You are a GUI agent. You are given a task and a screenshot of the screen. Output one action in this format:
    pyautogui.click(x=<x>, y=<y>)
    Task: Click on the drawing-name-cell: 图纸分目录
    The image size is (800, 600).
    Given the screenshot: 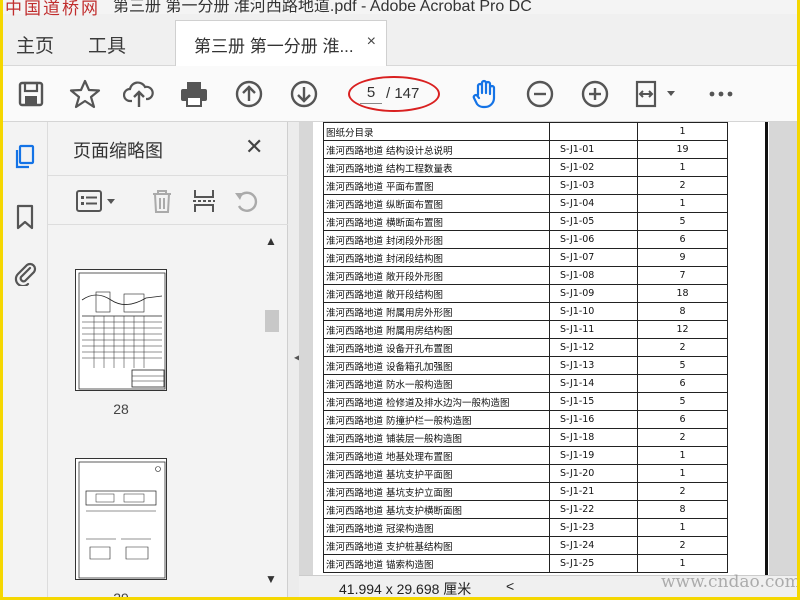 What is the action you would take?
    pyautogui.click(x=436, y=131)
    